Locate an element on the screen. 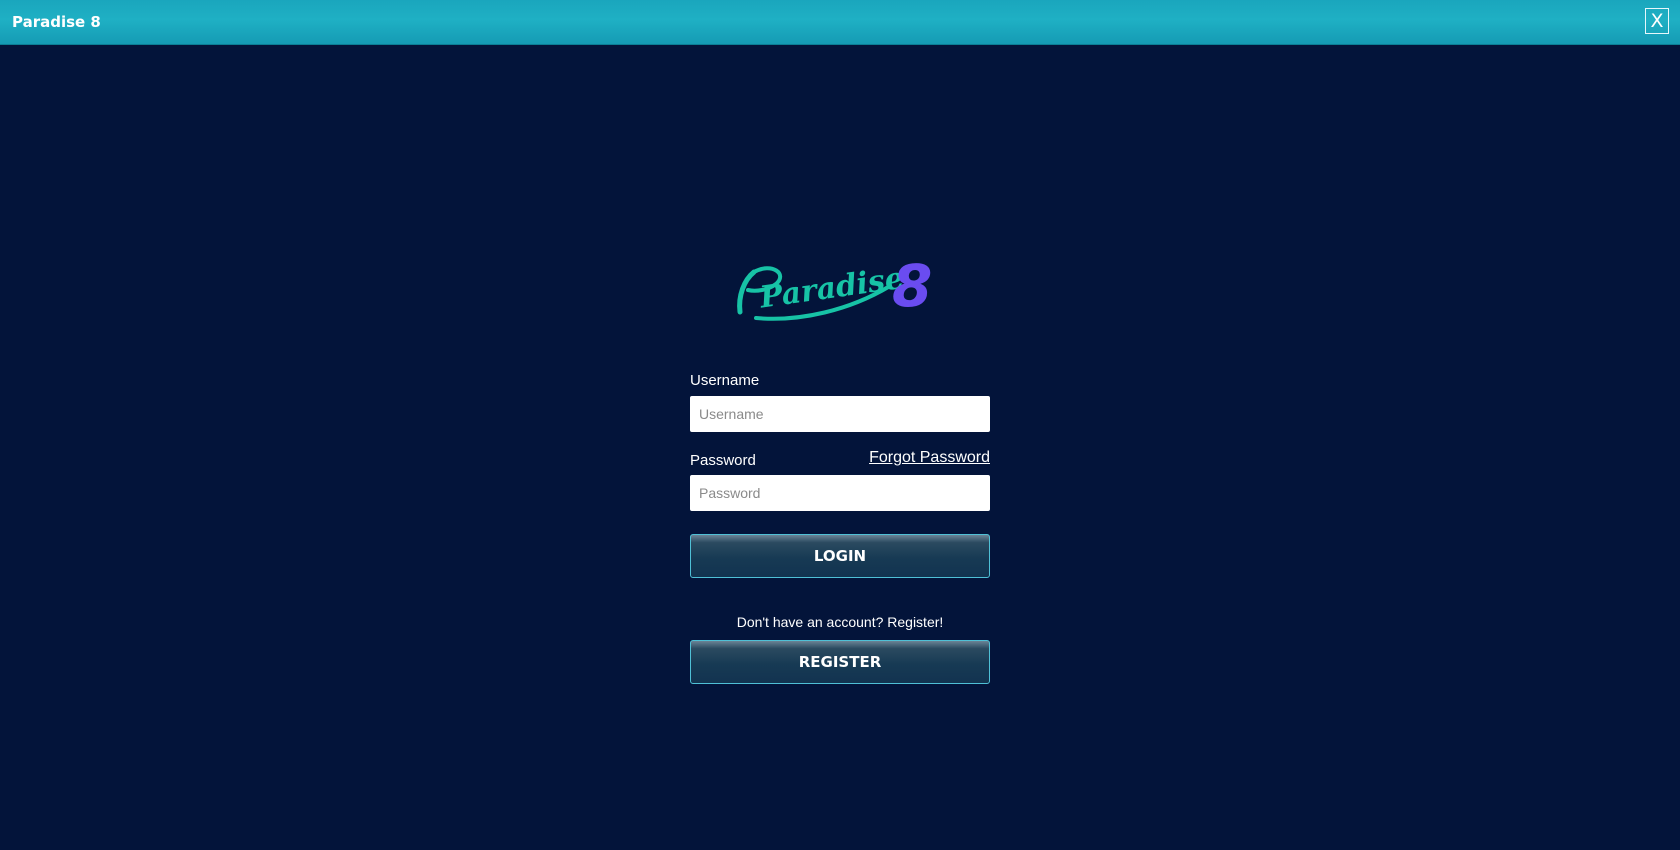 The image size is (1680, 850). close-button: X is located at coordinates (1657, 21).